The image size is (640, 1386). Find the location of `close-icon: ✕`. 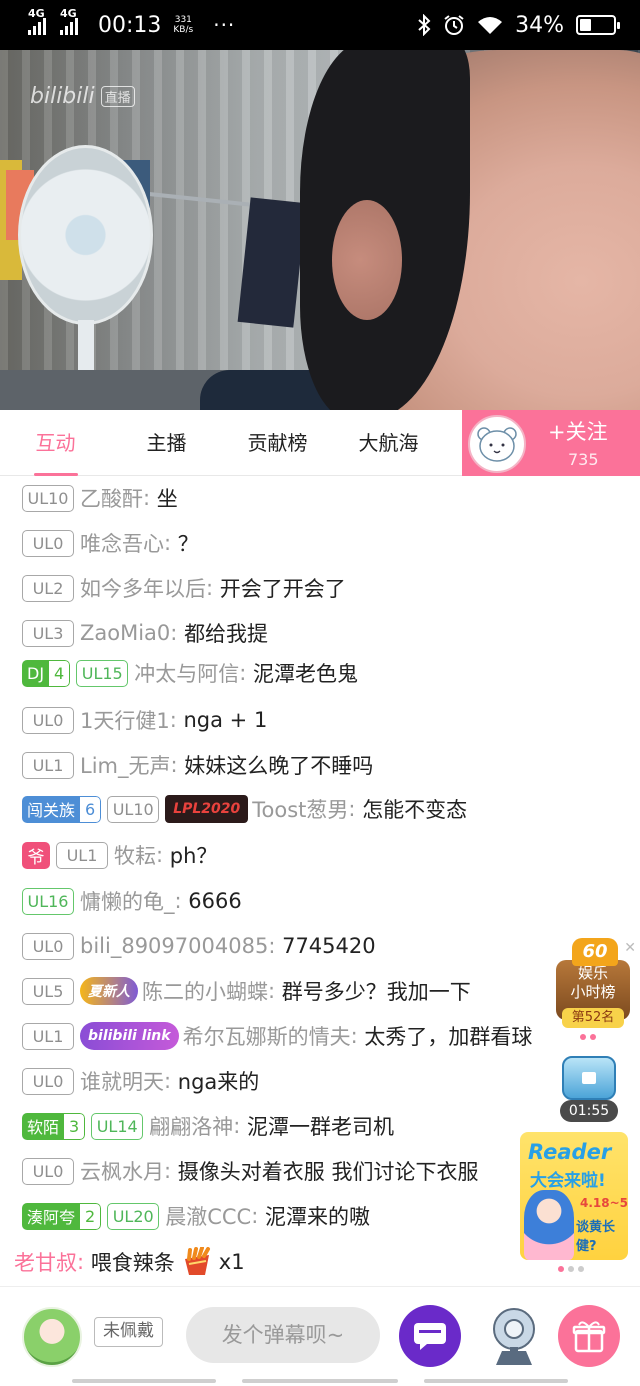

close-icon: ✕ is located at coordinates (630, 948).